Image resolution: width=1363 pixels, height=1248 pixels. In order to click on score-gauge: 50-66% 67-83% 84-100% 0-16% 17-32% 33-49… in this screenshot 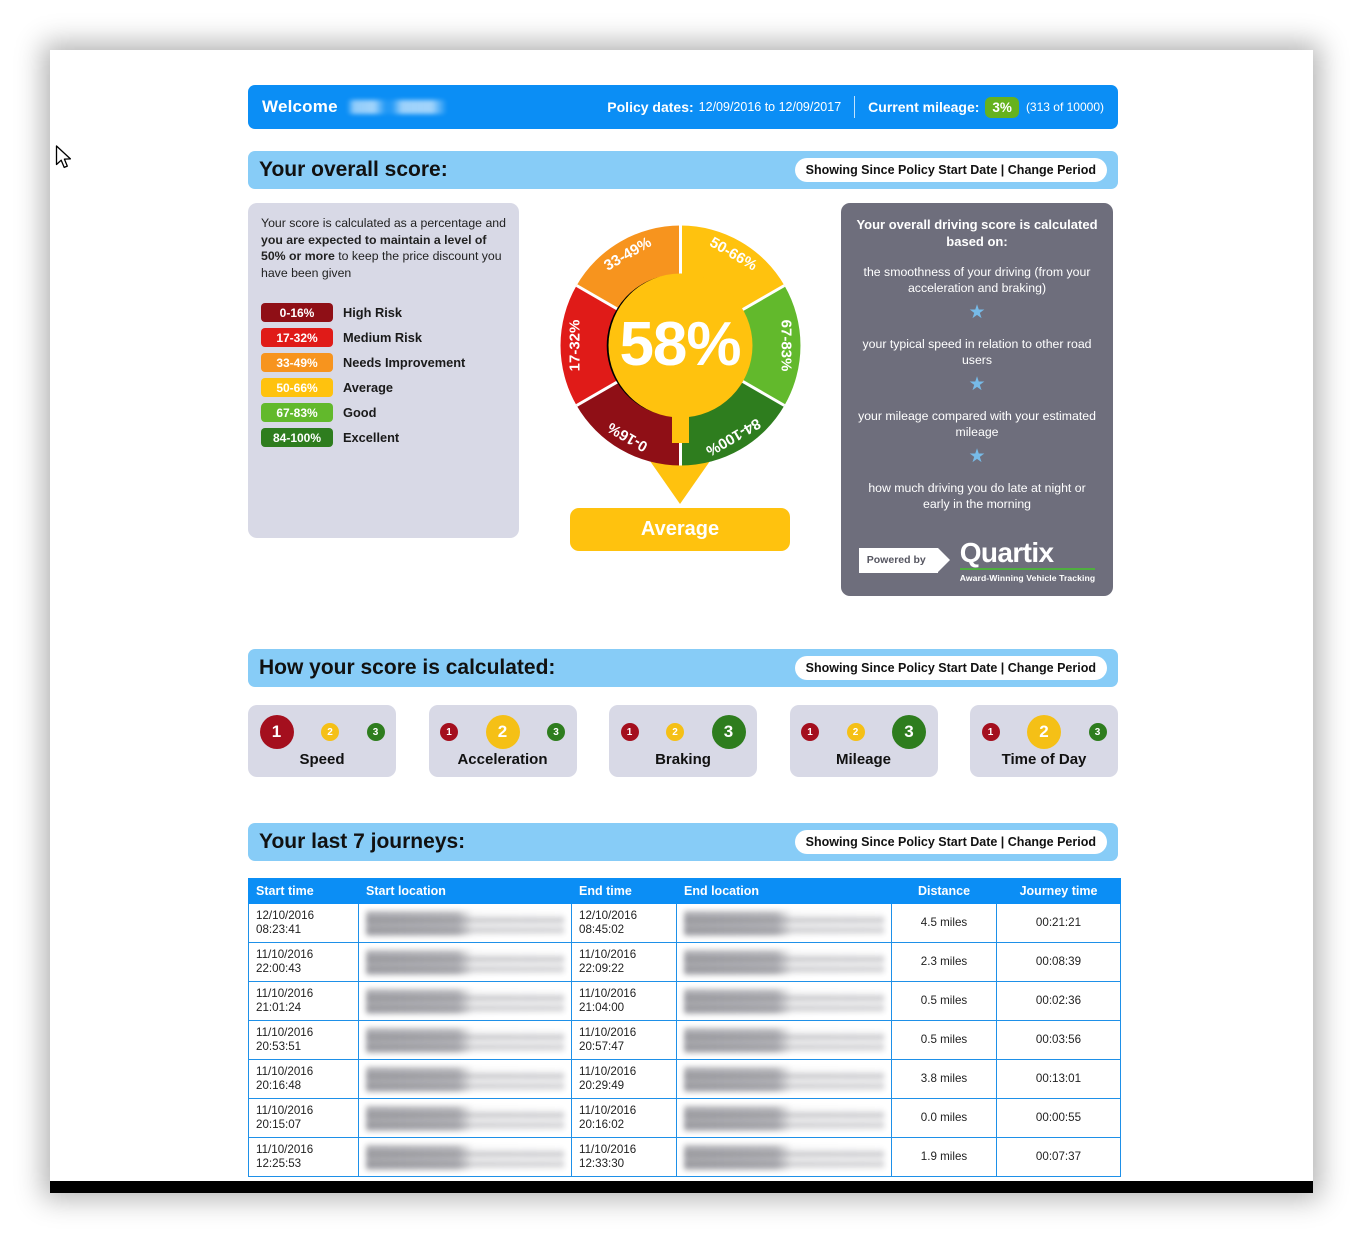, I will do `click(680, 377)`.